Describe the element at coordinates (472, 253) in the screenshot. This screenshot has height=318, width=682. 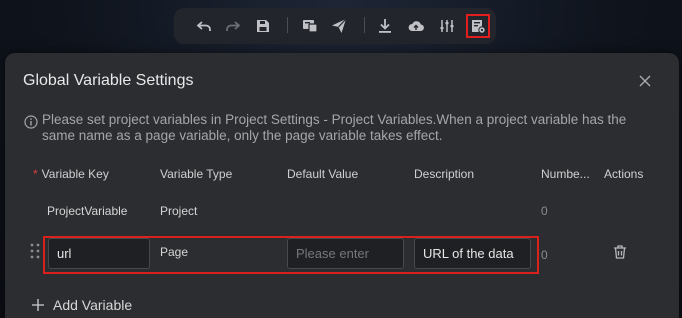
I see `description-input` at that location.